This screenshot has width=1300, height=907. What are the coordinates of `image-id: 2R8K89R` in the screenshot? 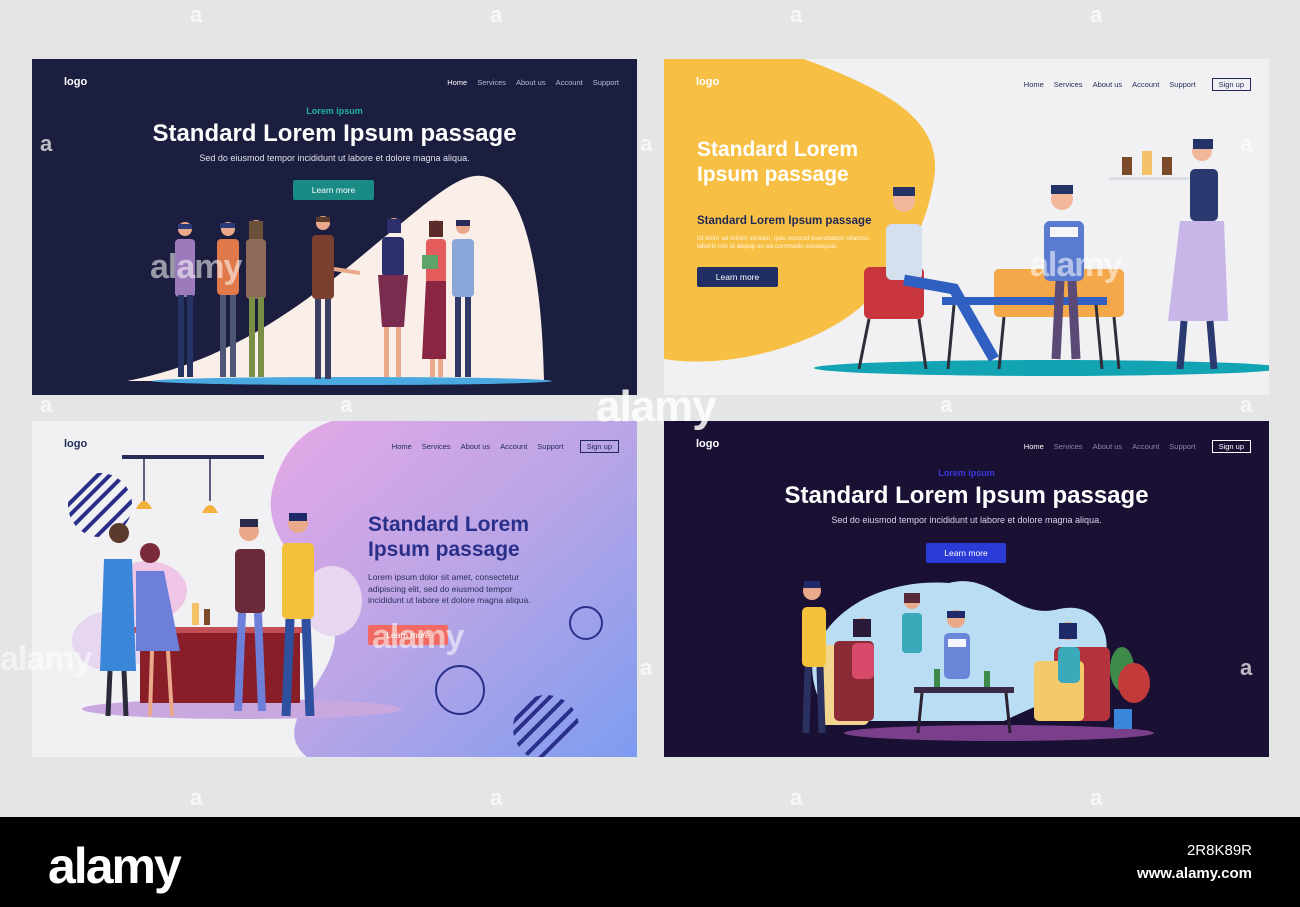 It's located at (1219, 850).